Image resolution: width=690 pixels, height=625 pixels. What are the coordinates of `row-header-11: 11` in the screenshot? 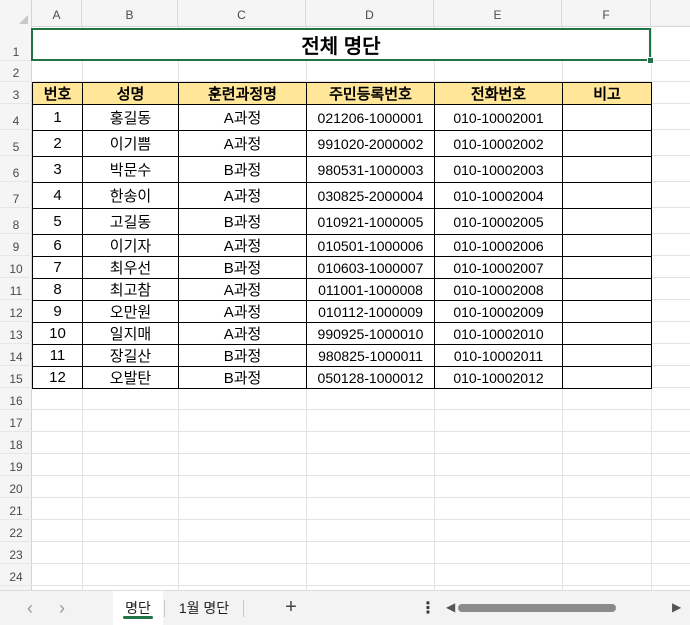 It's located at (16, 289).